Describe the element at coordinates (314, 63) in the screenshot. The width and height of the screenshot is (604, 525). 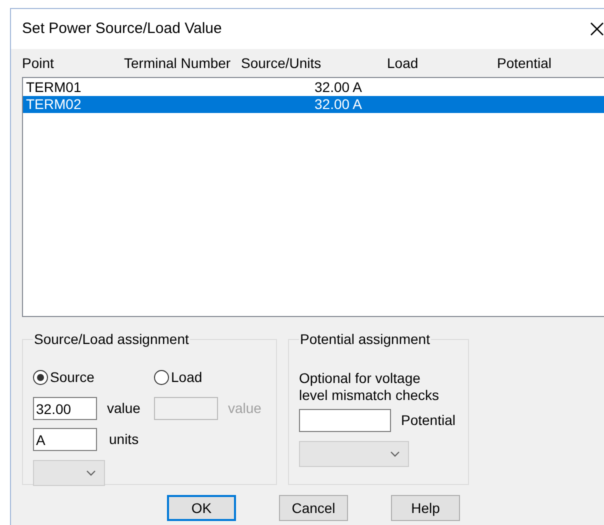
I see `column-header: Source/Units` at that location.